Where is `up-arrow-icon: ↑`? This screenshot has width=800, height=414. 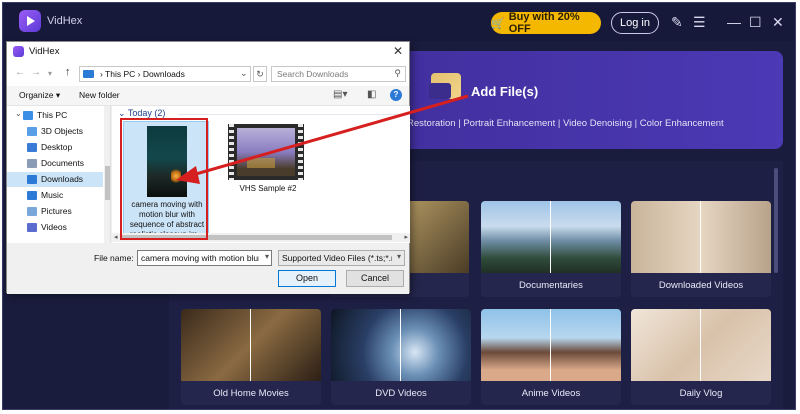
up-arrow-icon: ↑ is located at coordinates (68, 72).